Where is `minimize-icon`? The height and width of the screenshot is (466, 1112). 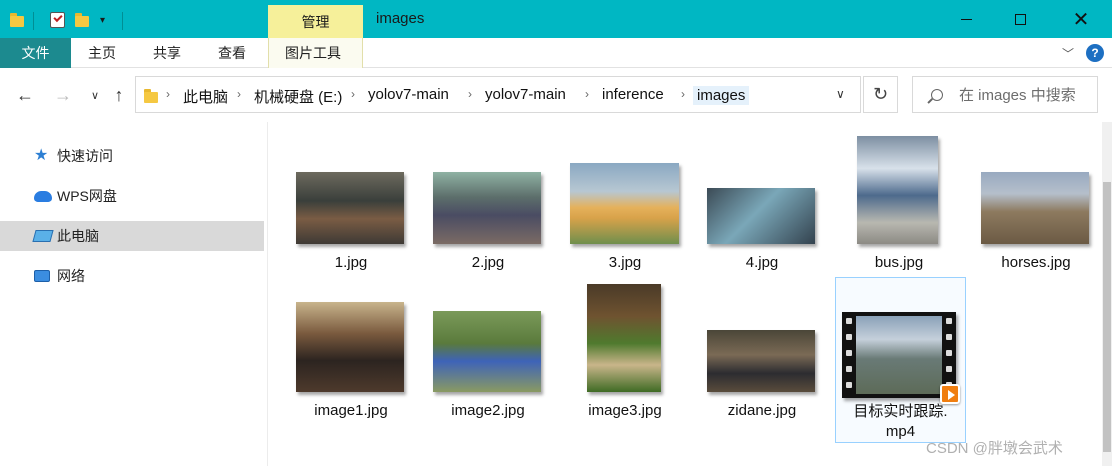
minimize-icon is located at coordinates (966, 19).